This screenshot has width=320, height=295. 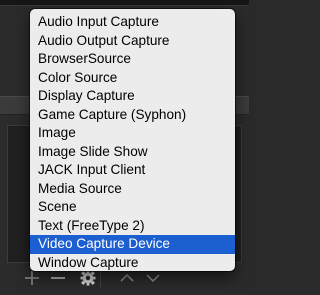 What do you see at coordinates (132, 133) in the screenshot?
I see `menu-item-image: Image` at bounding box center [132, 133].